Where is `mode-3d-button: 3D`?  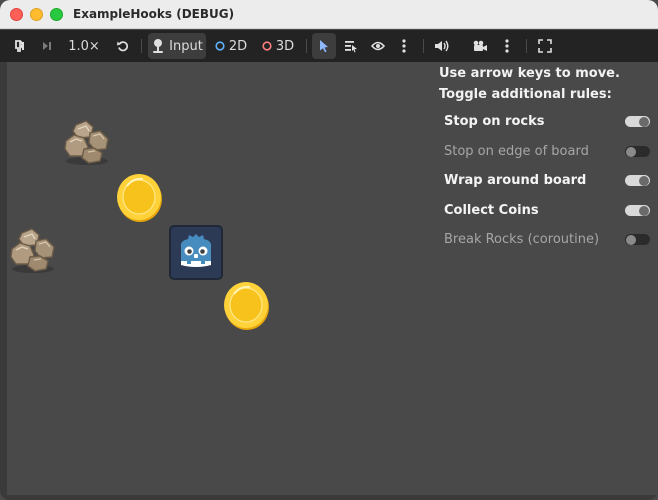
mode-3d-button: 3D is located at coordinates (278, 46).